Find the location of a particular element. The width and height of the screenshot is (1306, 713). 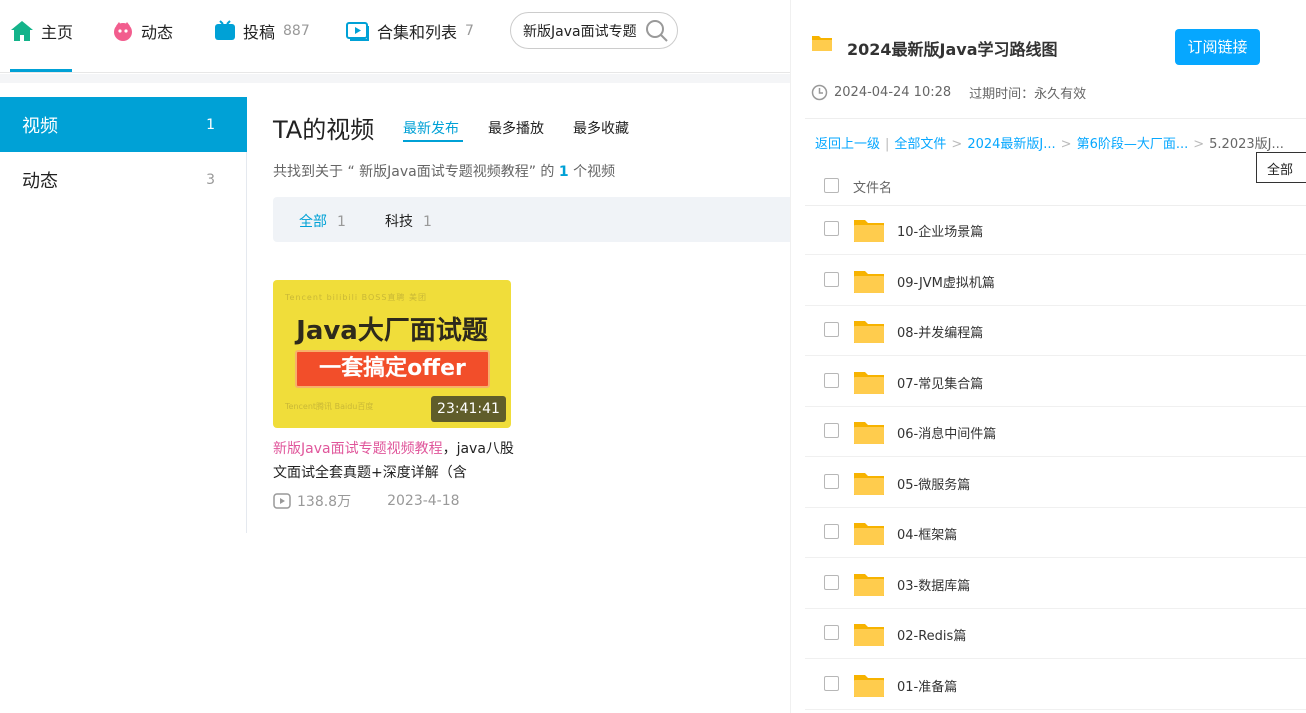

search-box is located at coordinates (594, 30).